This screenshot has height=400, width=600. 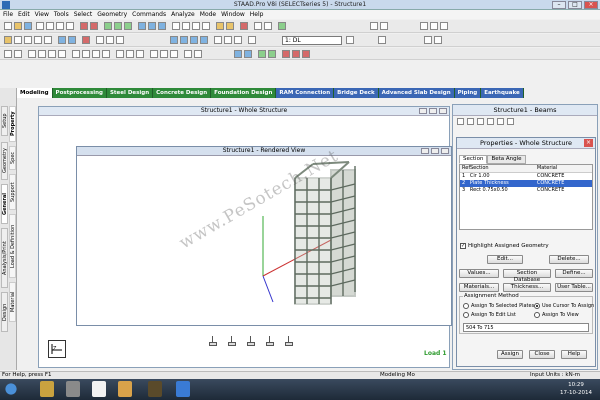 What do you see at coordinates (416, 93) in the screenshot?
I see `tab-advanced-slab-design: Advanced Slab Design` at bounding box center [416, 93].